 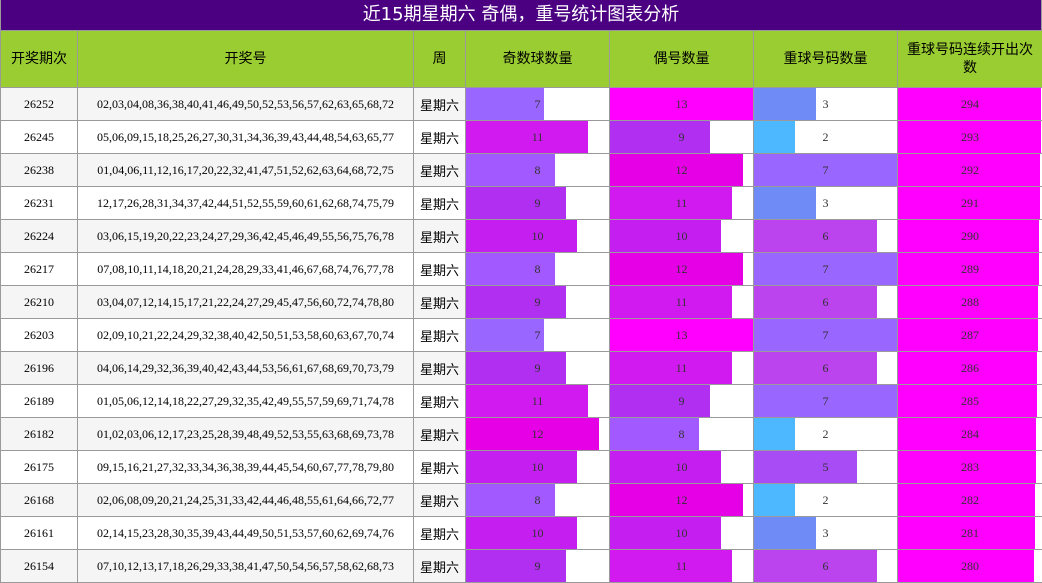 I want to click on header-weekday: 周, so click(x=439, y=59).